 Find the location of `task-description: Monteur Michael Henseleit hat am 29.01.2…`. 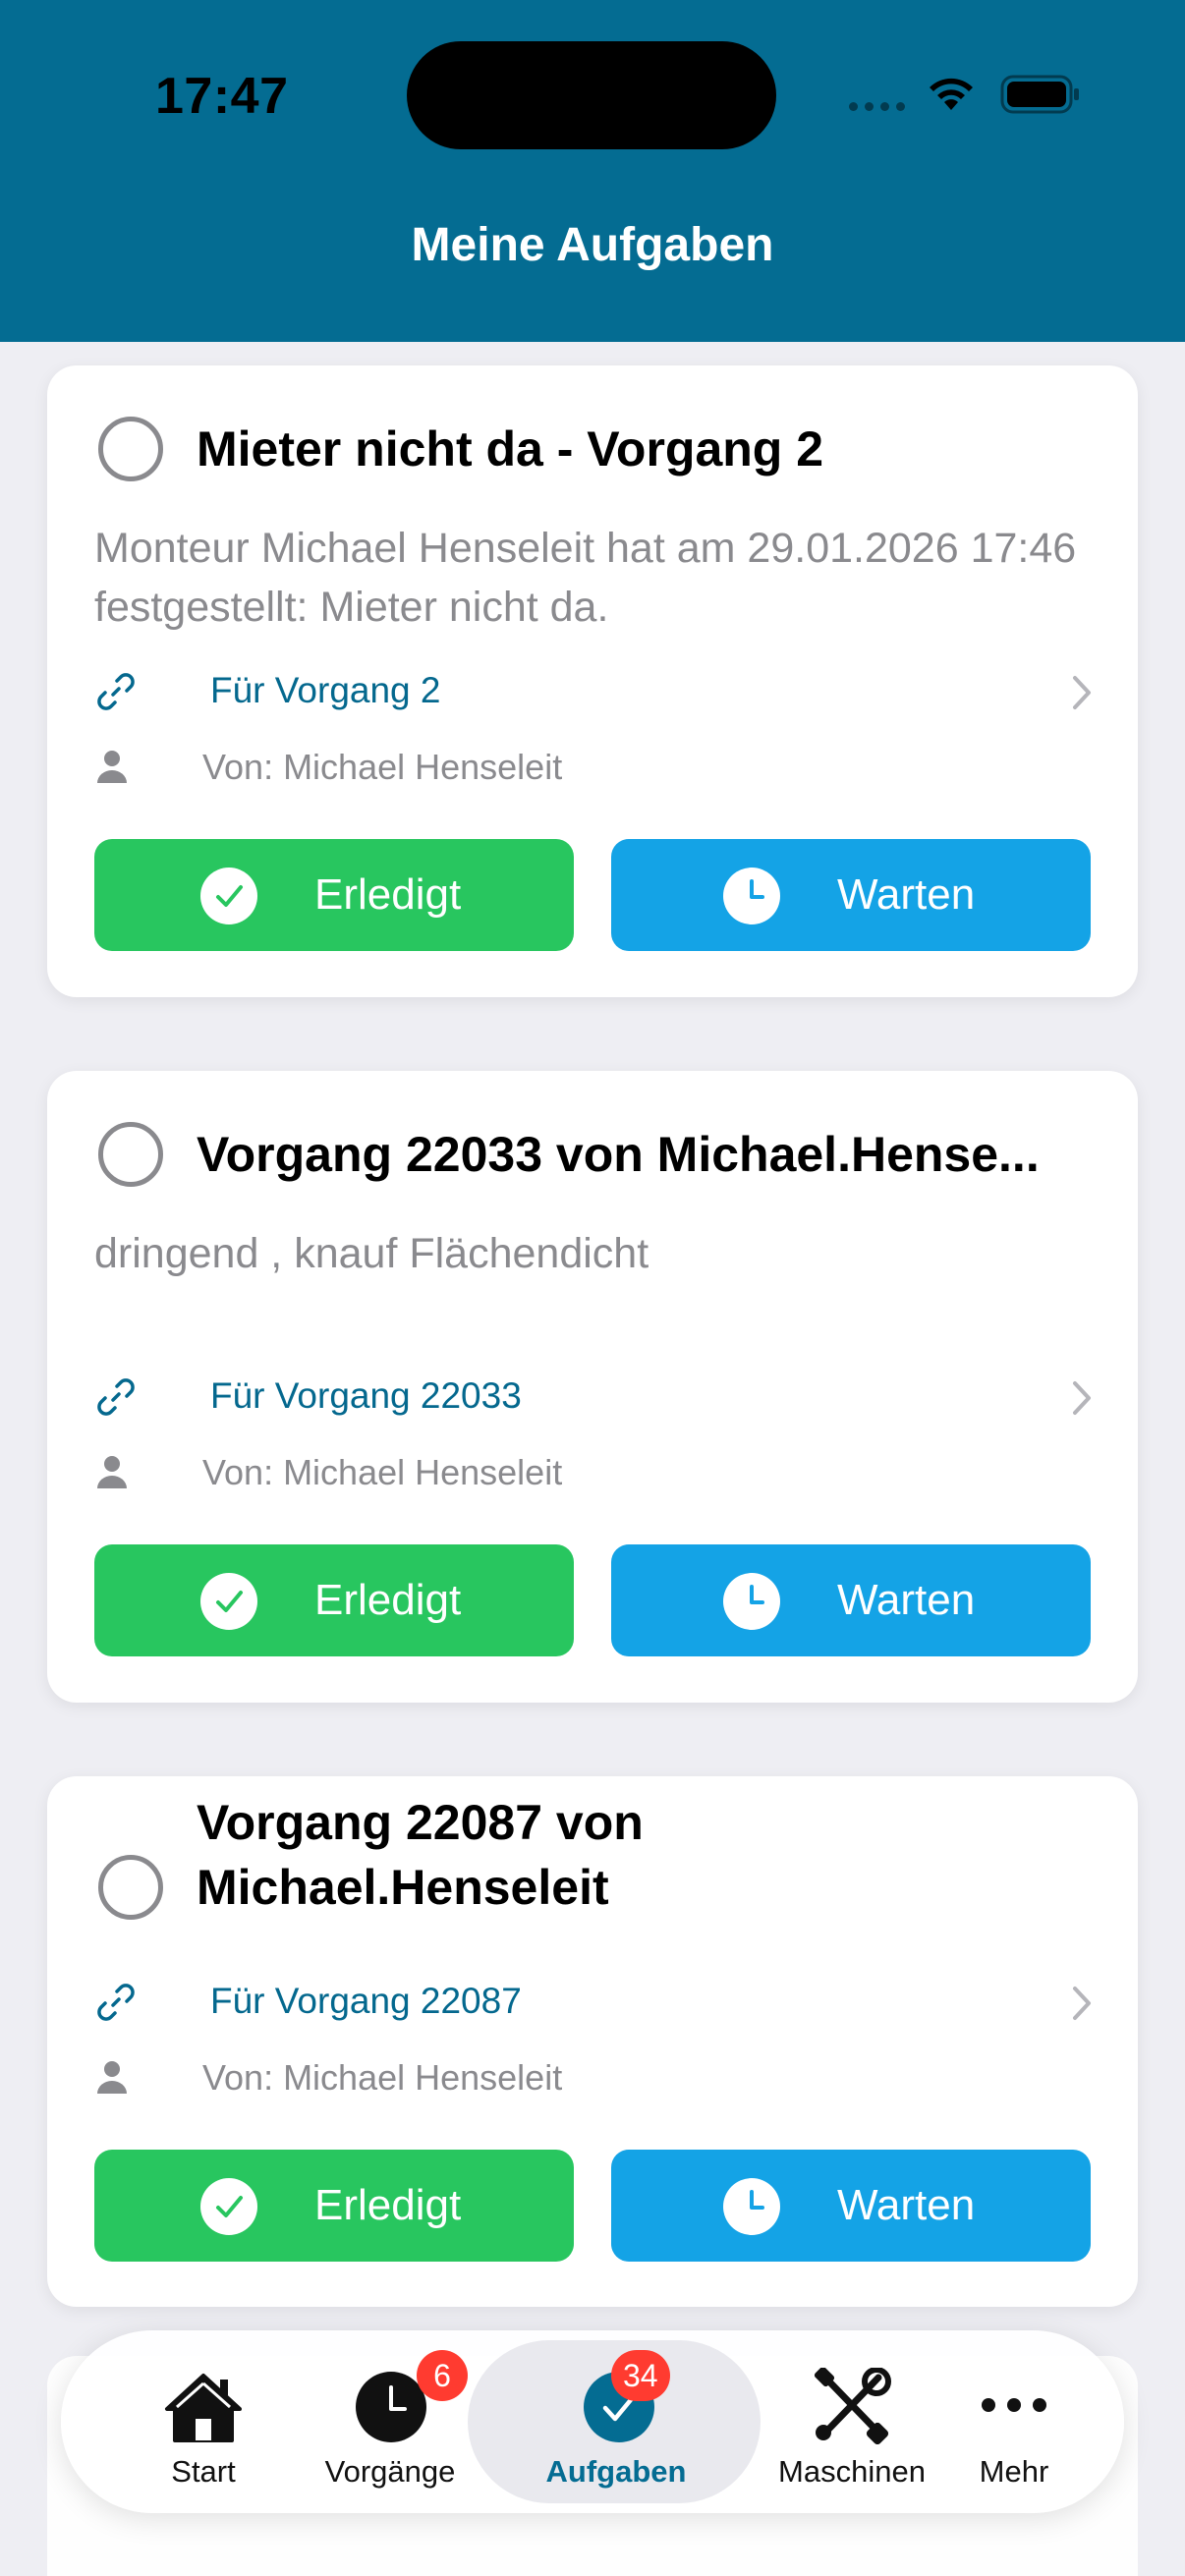

task-description: Monteur Michael Henseleit hat am 29.01.2… is located at coordinates (586, 578).